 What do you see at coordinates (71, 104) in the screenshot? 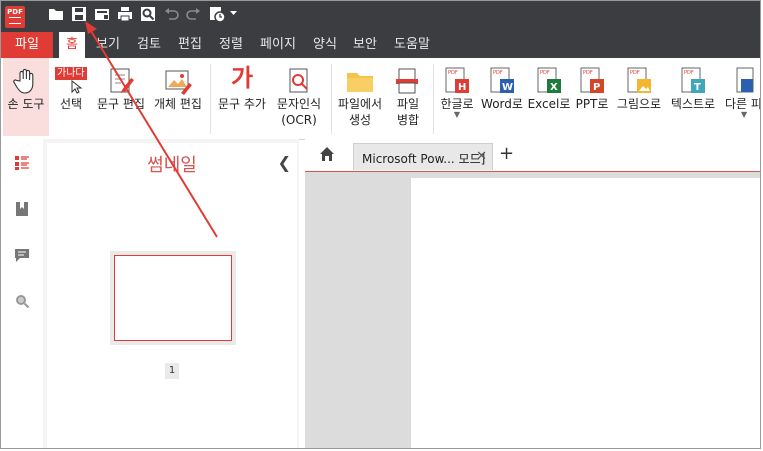
I see `select-label: 선택` at bounding box center [71, 104].